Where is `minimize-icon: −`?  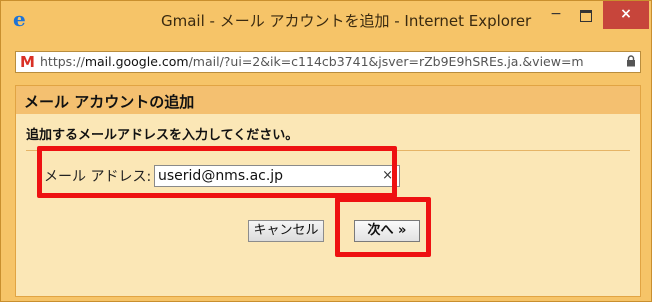
minimize-icon: − is located at coordinates (556, 14).